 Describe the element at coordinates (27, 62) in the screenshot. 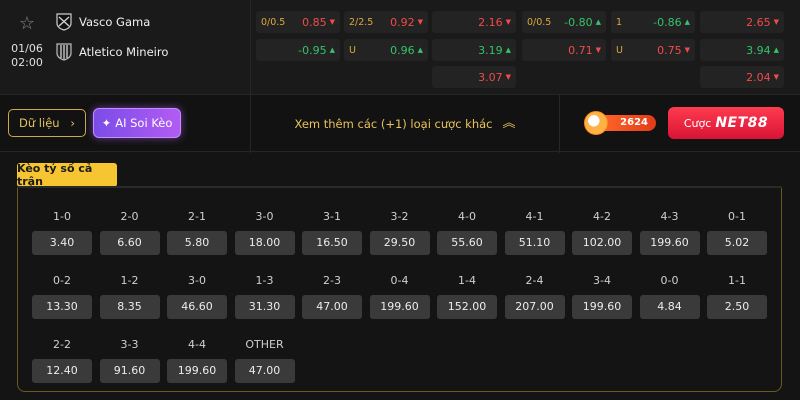

I see `match-time: 02:00` at that location.